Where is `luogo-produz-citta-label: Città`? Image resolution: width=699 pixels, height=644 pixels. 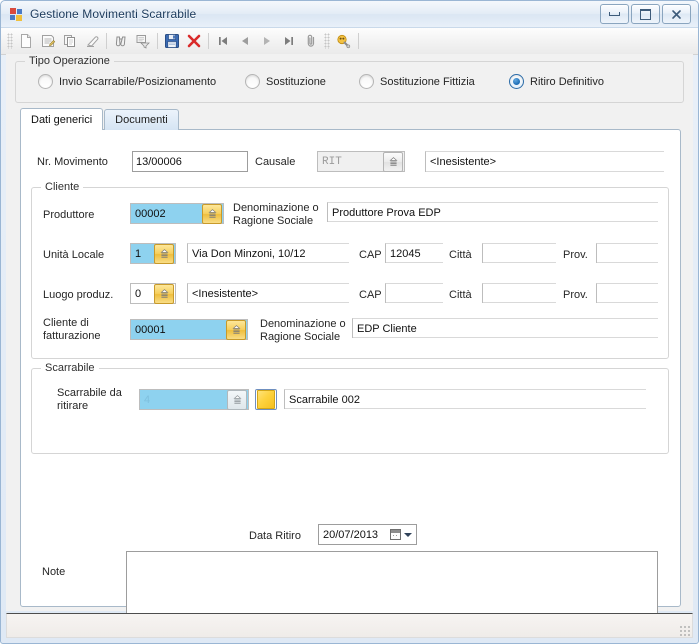 luogo-produz-citta-label: Città is located at coordinates (460, 295).